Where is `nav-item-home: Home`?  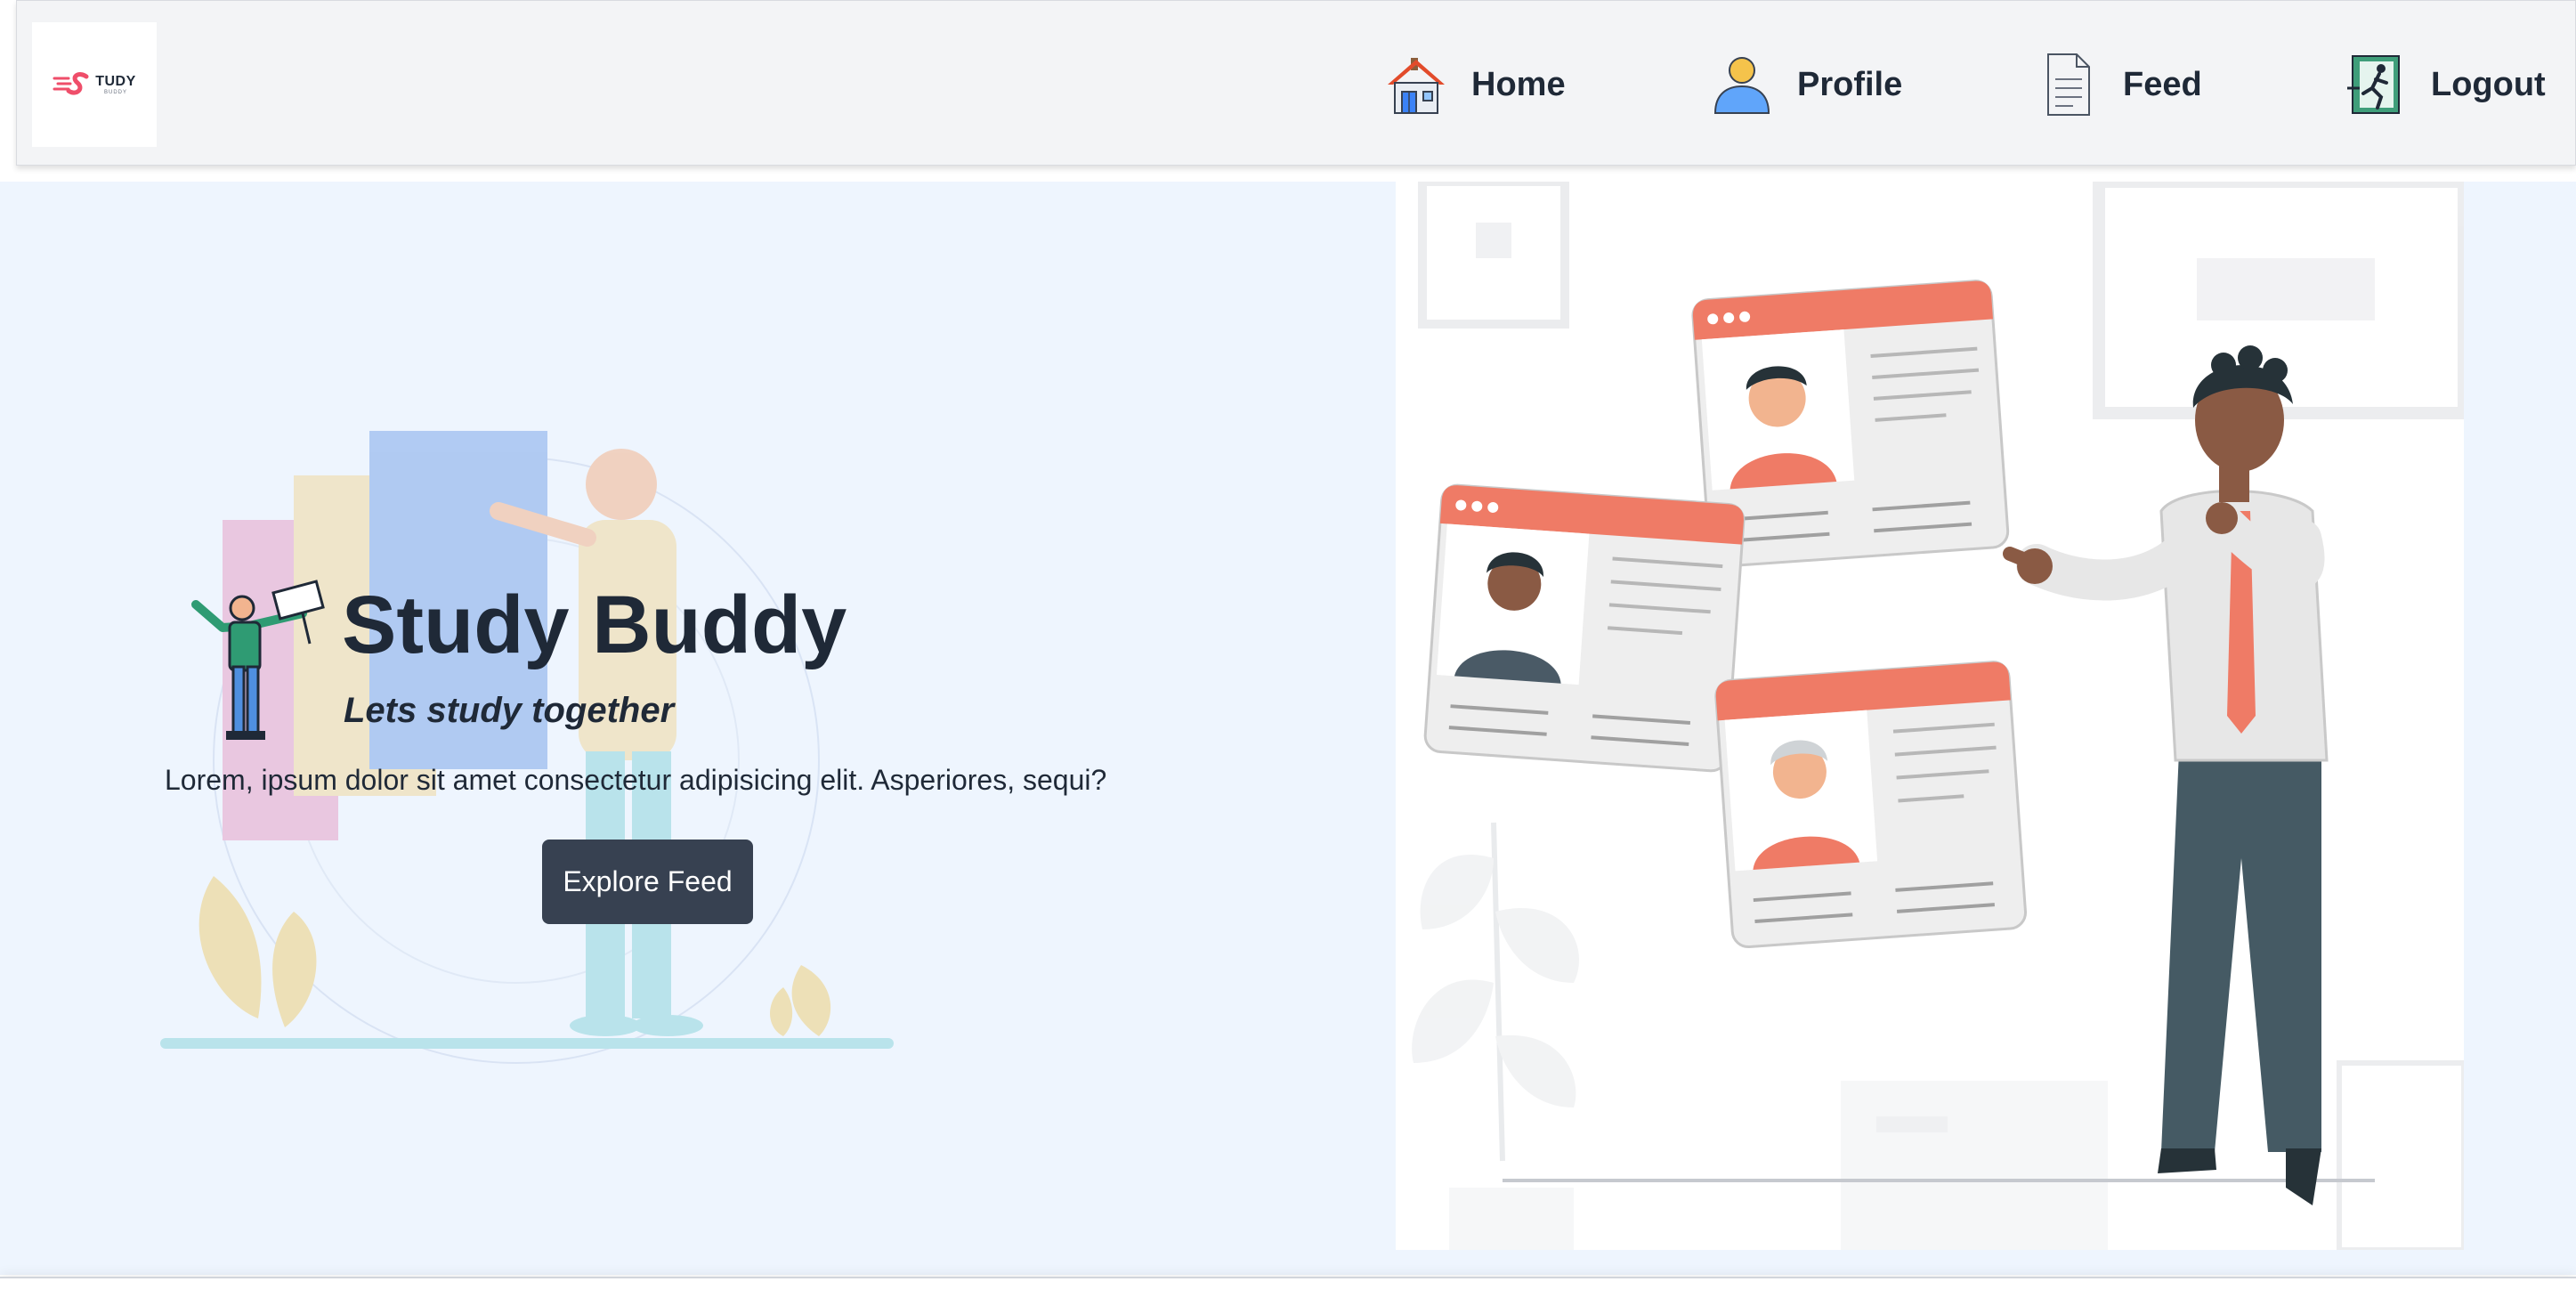 nav-item-home: Home is located at coordinates (1475, 84).